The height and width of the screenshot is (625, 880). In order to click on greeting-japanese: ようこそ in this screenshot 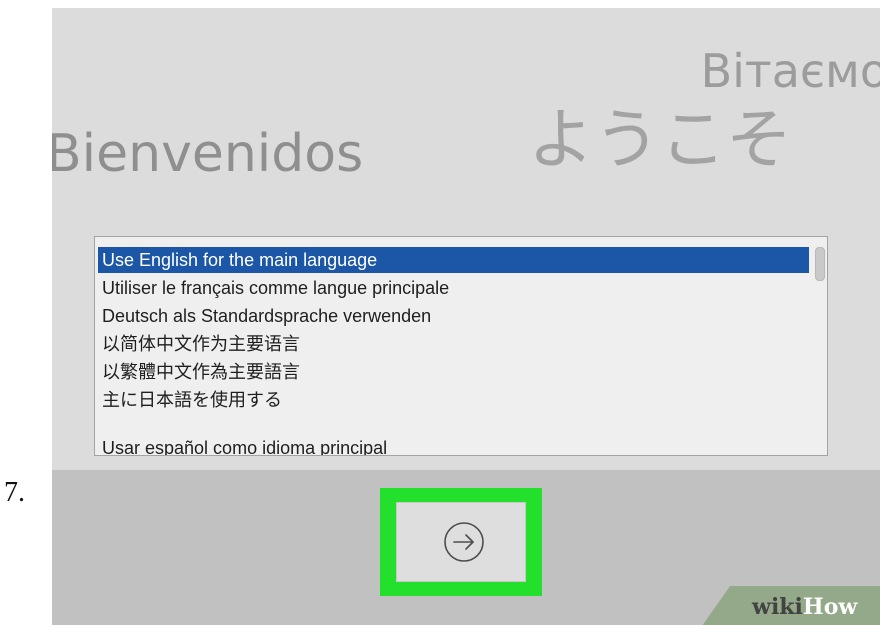, I will do `click(660, 139)`.